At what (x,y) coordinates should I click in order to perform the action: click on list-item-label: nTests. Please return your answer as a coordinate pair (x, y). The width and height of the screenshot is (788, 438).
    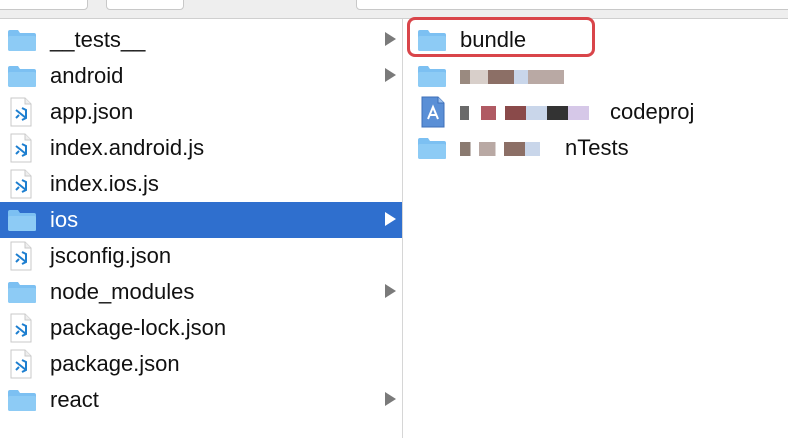
    Looking at the image, I should click on (544, 148).